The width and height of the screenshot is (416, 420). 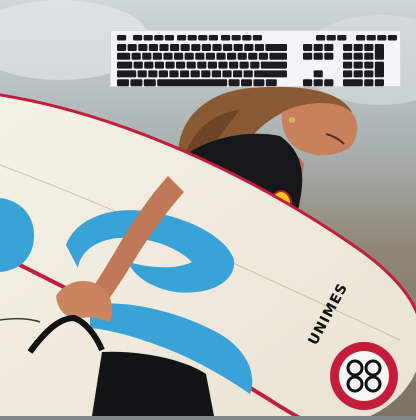 I want to click on keyboard-keys, so click(x=257, y=61).